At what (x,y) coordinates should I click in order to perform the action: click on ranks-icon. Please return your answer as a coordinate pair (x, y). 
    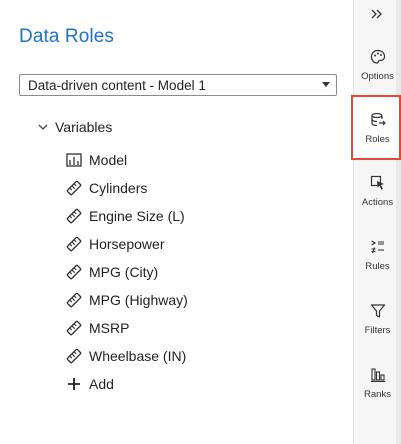
    Looking at the image, I should click on (378, 375).